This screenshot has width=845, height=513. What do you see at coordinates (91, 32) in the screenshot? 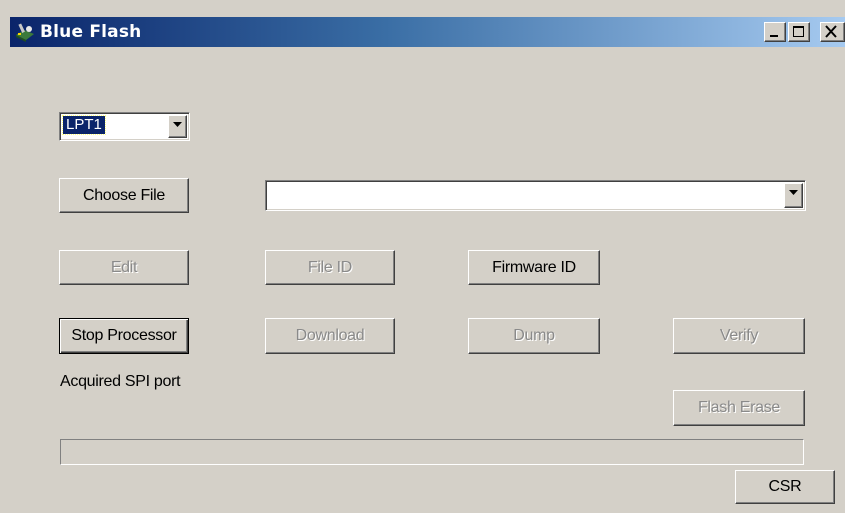
I see `window-title: Blue Flash` at bounding box center [91, 32].